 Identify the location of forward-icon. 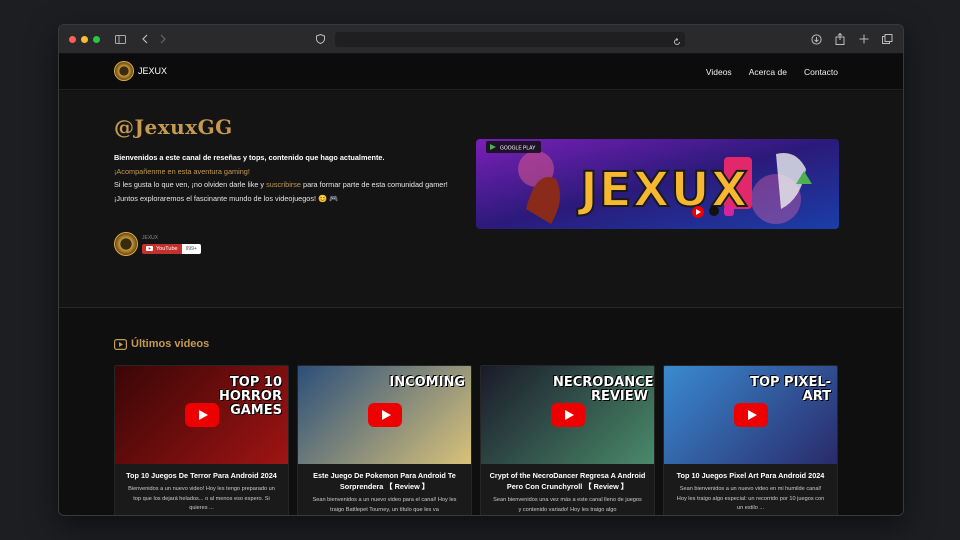
(163, 39).